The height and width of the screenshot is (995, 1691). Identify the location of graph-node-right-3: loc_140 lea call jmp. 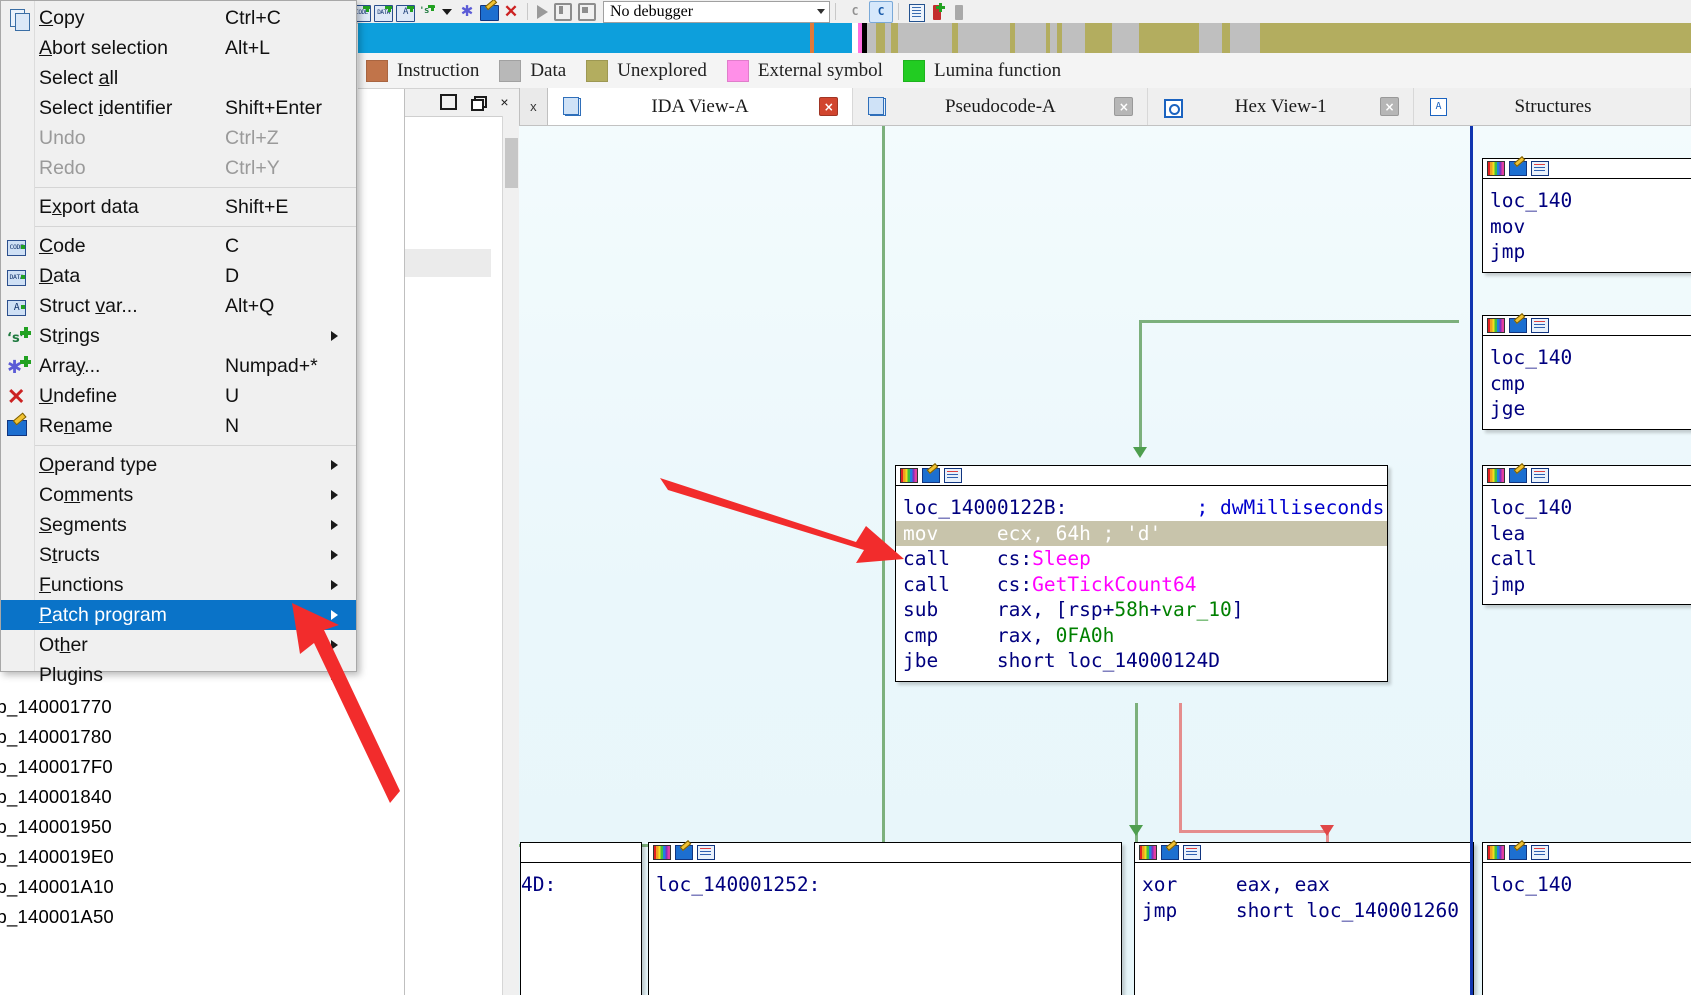
(1586, 535).